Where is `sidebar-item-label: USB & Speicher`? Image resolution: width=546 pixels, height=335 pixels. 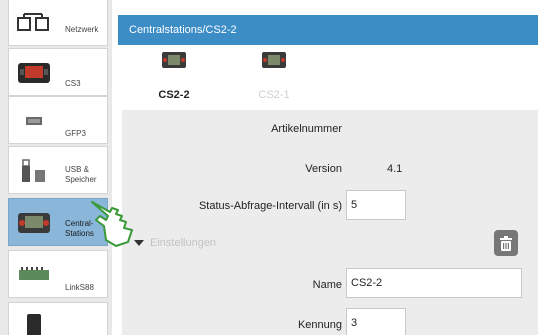 sidebar-item-label: USB & Speicher is located at coordinates (81, 174).